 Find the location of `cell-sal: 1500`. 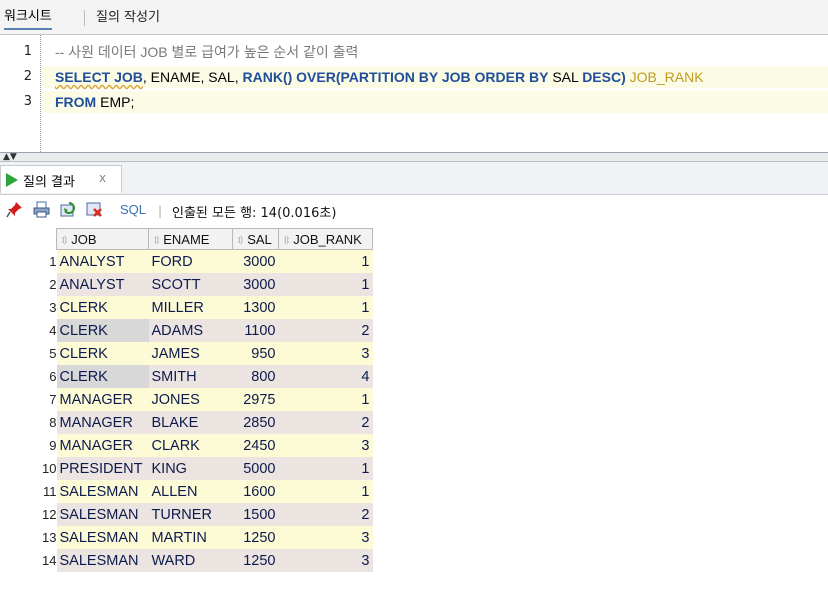

cell-sal: 1500 is located at coordinates (255, 514).